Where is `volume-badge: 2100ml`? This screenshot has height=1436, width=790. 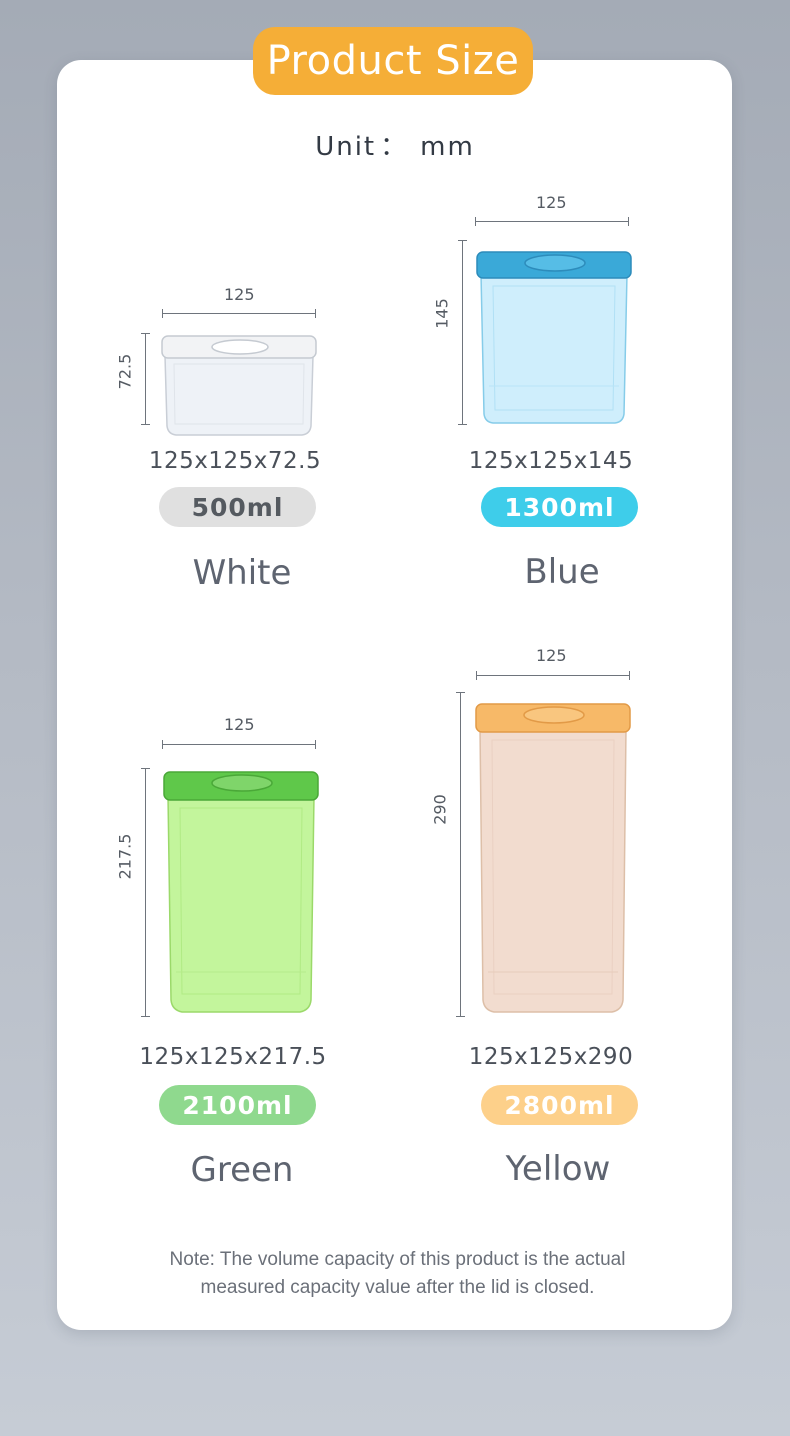 volume-badge: 2100ml is located at coordinates (237, 1105).